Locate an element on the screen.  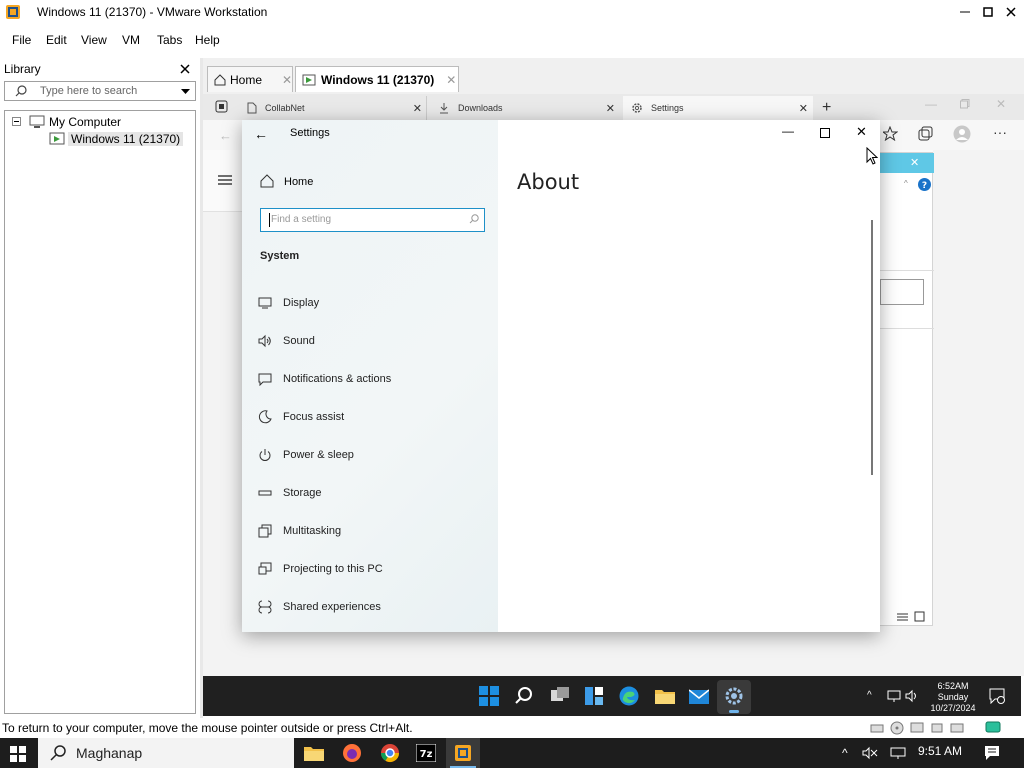
settings-scrollbar is located at coordinates (872, 347).